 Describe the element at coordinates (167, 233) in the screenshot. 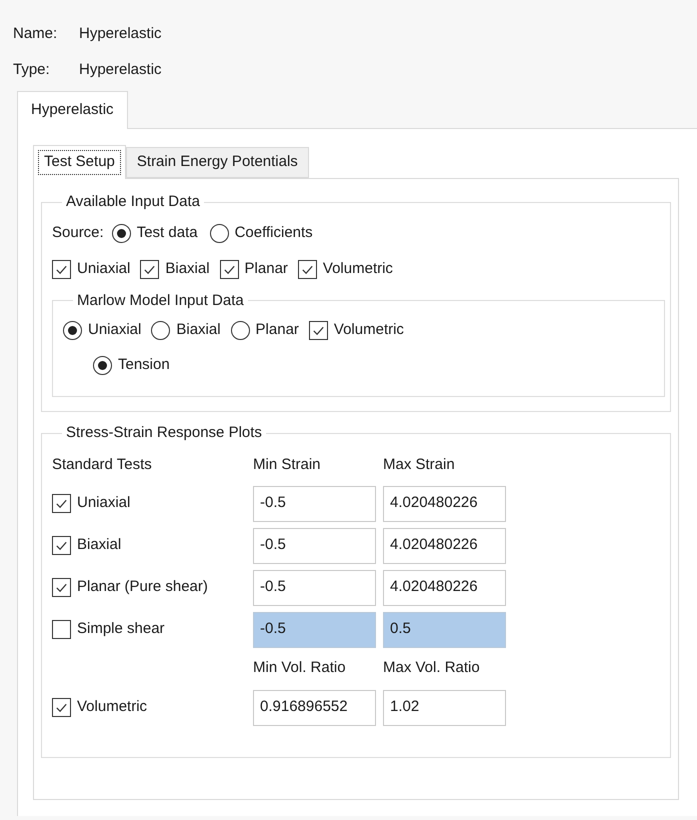

I see `option-label: Test data` at that location.